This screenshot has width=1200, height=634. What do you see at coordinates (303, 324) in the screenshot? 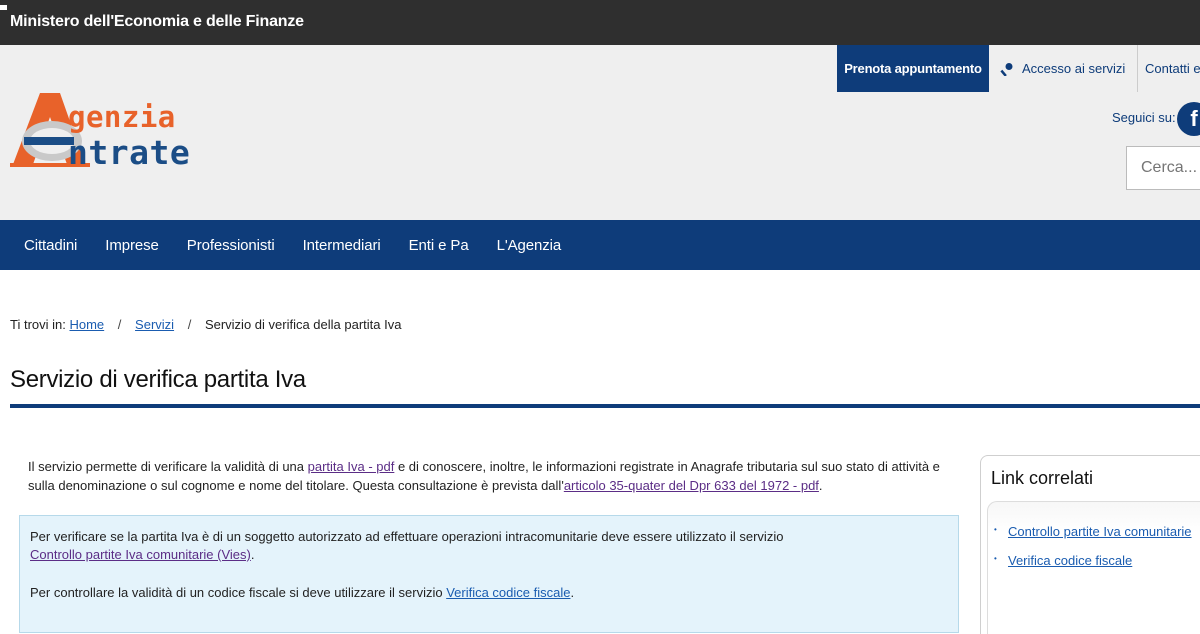
I see `breadcrumb-current: Servizio di verifica della partita Iva` at bounding box center [303, 324].